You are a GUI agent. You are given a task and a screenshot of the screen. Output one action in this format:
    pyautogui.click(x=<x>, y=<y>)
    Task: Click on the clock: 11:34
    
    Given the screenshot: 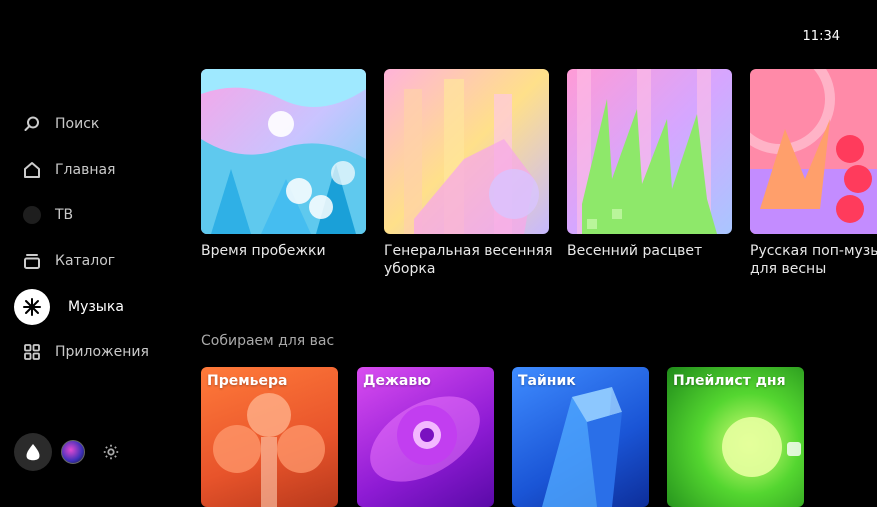 What is the action you would take?
    pyautogui.click(x=821, y=36)
    